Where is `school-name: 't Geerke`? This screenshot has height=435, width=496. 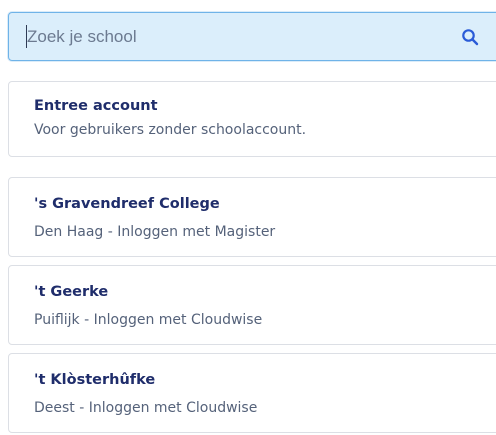
school-name: 't Geerke is located at coordinates (71, 292).